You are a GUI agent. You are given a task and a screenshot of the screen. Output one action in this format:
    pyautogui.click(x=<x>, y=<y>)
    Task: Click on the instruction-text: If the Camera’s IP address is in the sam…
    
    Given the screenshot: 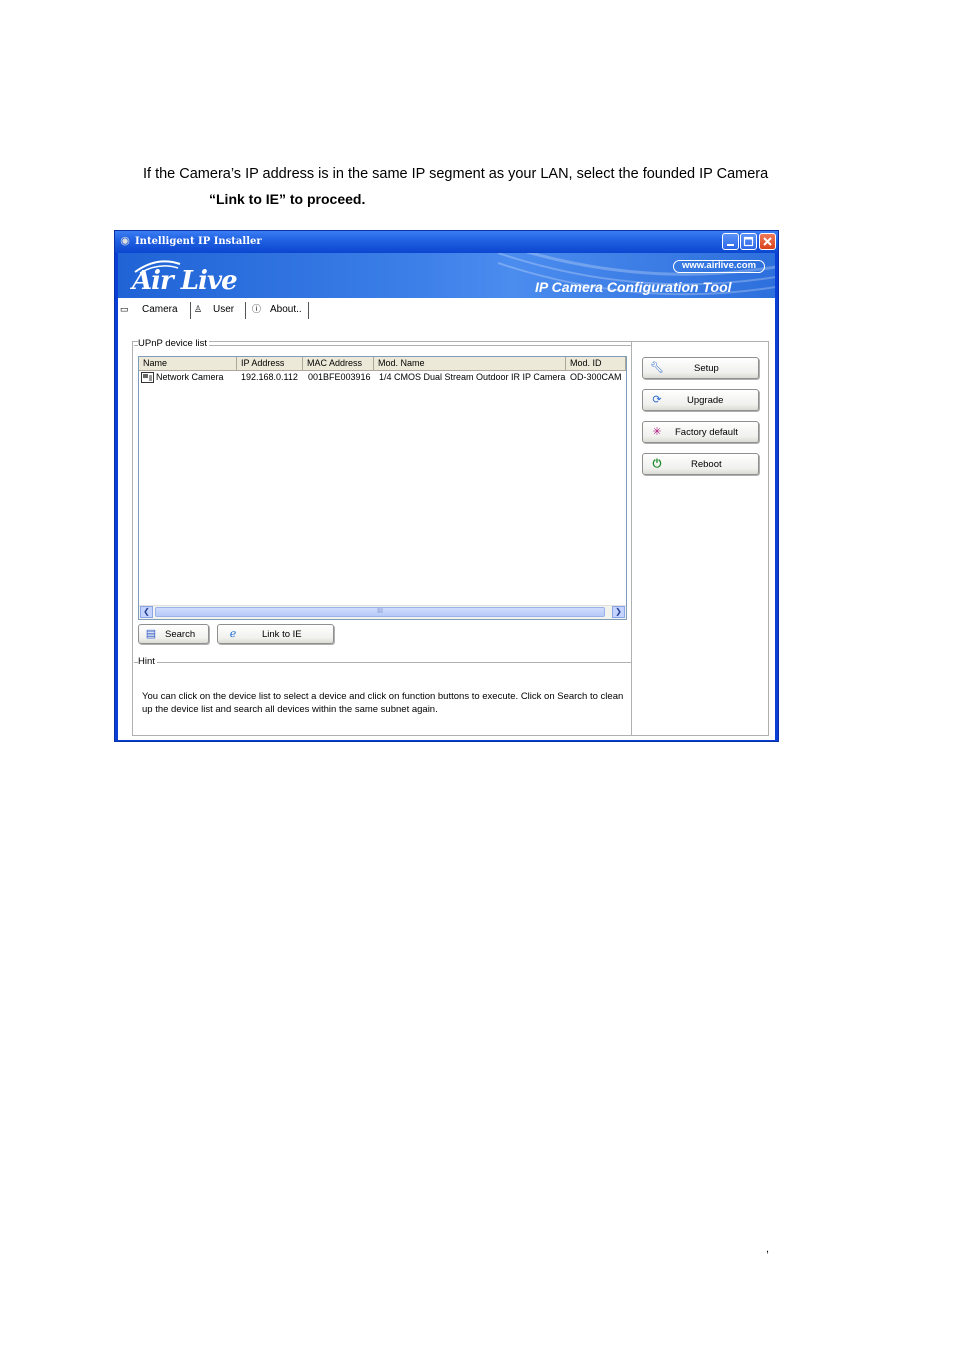 What is the action you would take?
    pyautogui.click(x=456, y=174)
    